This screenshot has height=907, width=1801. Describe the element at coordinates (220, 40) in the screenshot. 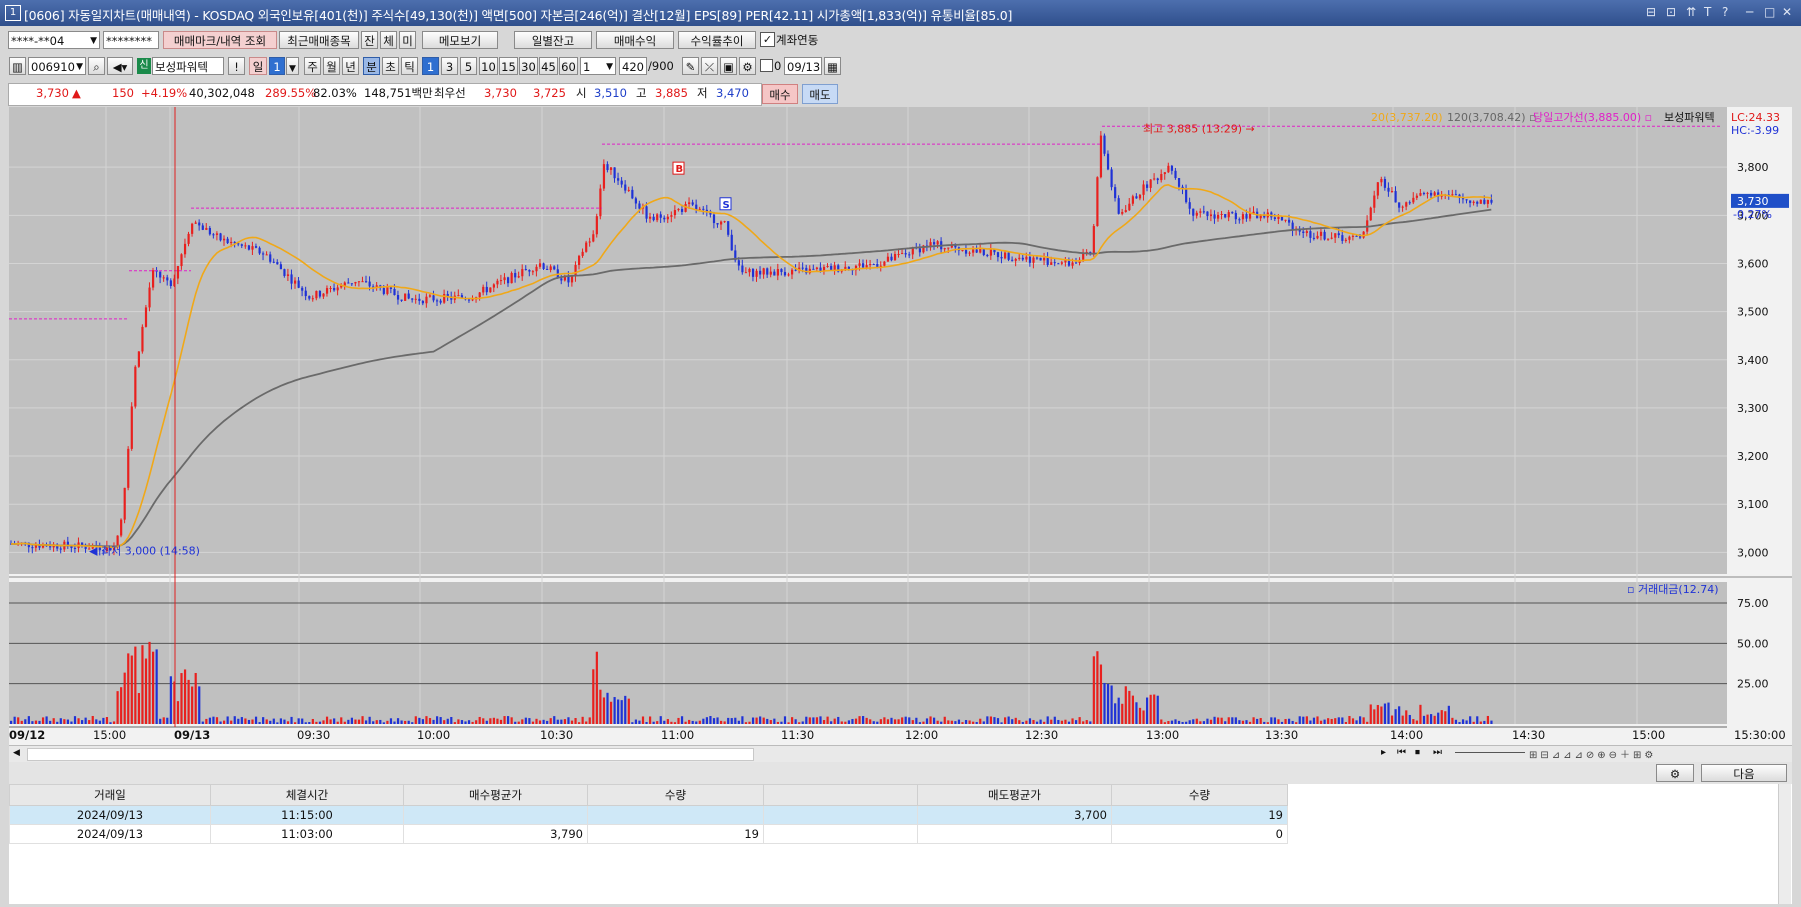

I see `trade-mark-query-button: 매매마크/내역 조회` at that location.